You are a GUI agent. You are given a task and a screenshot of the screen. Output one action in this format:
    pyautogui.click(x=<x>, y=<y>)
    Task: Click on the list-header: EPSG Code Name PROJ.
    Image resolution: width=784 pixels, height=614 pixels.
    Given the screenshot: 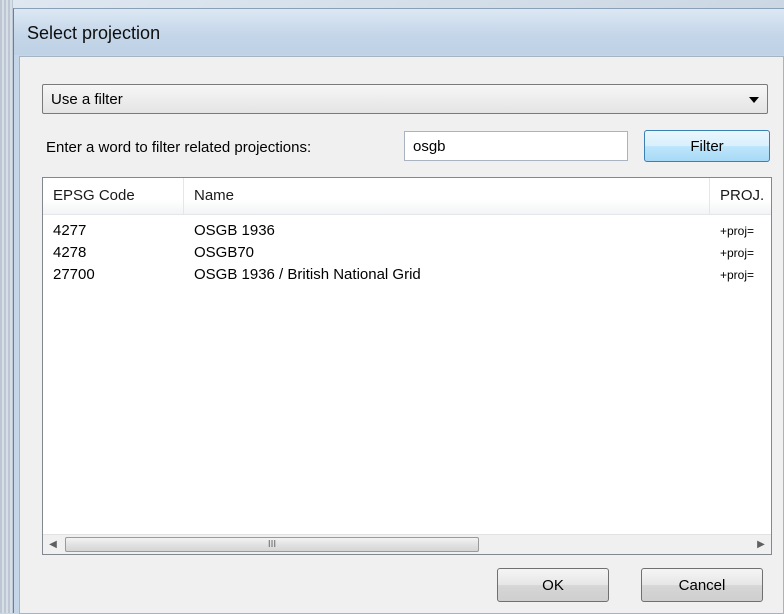 What is the action you would take?
    pyautogui.click(x=407, y=196)
    